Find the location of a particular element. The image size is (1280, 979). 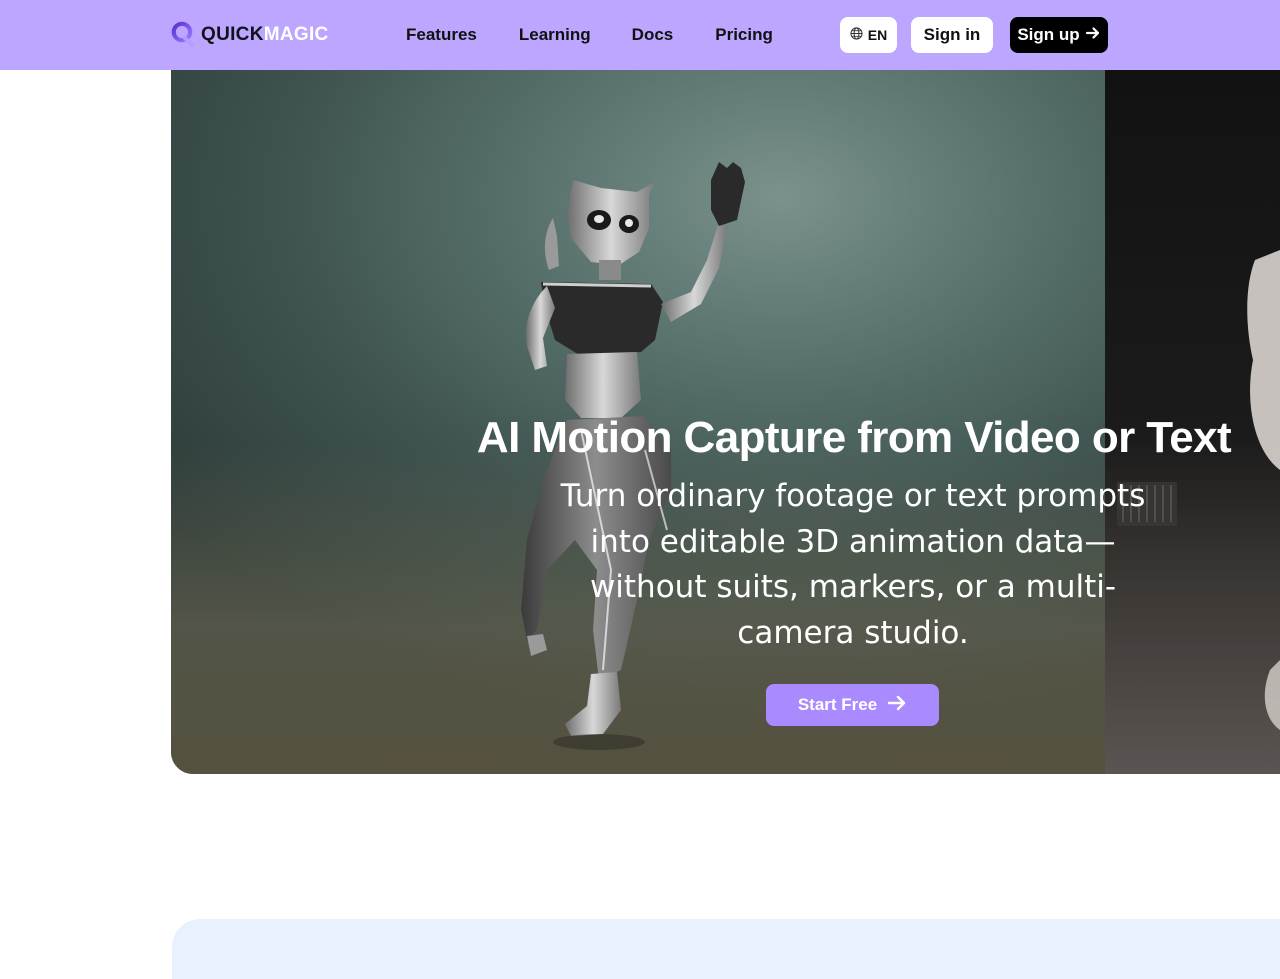

start-free-label: Start Free is located at coordinates (837, 704).